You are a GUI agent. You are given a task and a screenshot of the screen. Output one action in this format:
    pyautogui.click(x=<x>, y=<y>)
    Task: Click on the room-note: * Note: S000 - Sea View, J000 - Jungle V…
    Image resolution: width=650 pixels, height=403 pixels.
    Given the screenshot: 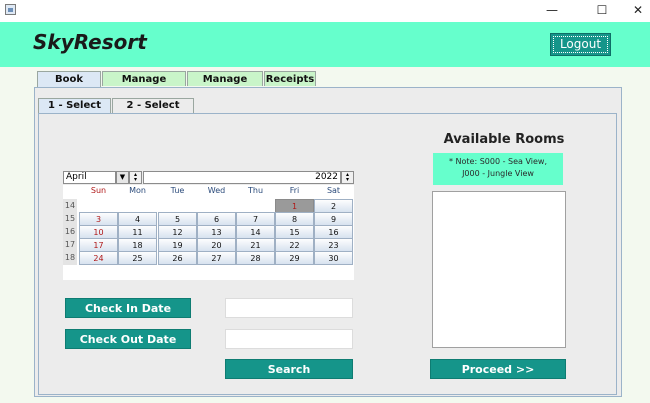 What is the action you would take?
    pyautogui.click(x=498, y=169)
    